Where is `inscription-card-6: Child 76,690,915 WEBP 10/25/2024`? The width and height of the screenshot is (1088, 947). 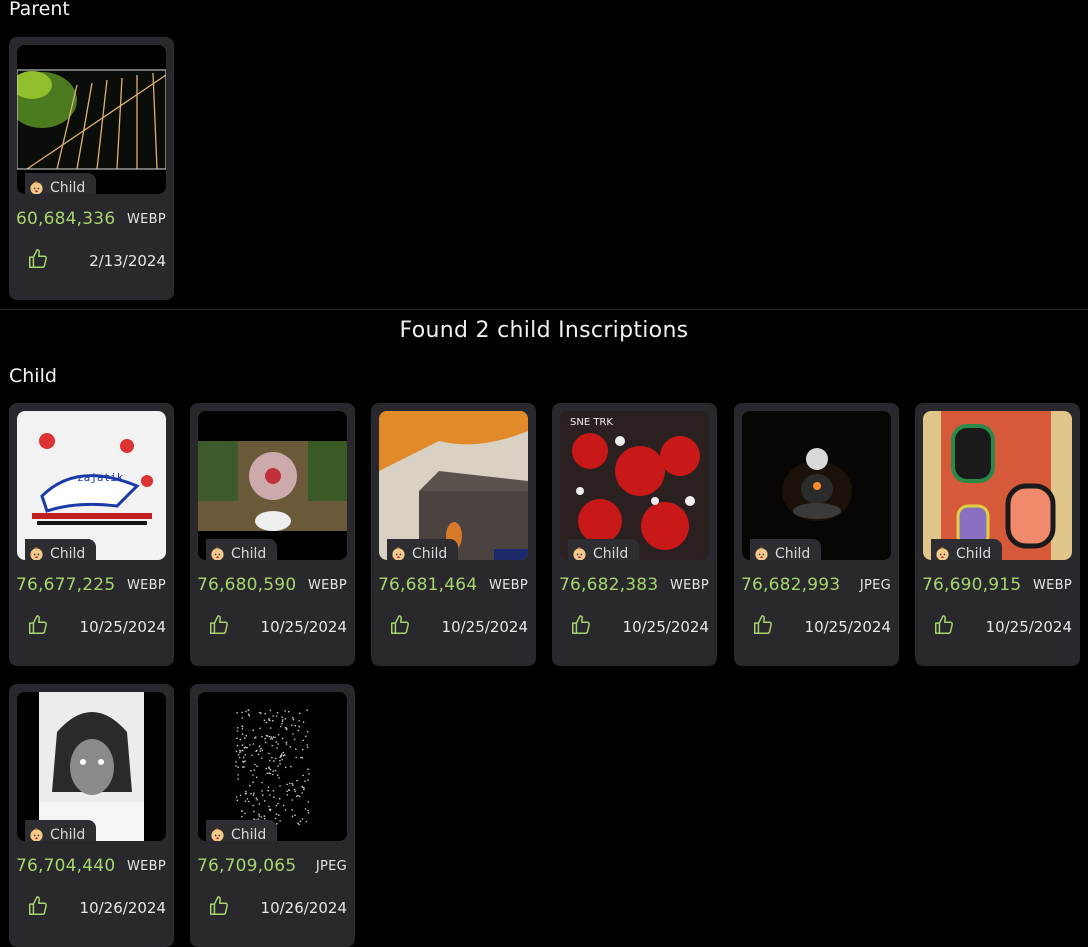 inscription-card-6: Child 76,690,915 WEBP 10/25/2024 is located at coordinates (997, 534).